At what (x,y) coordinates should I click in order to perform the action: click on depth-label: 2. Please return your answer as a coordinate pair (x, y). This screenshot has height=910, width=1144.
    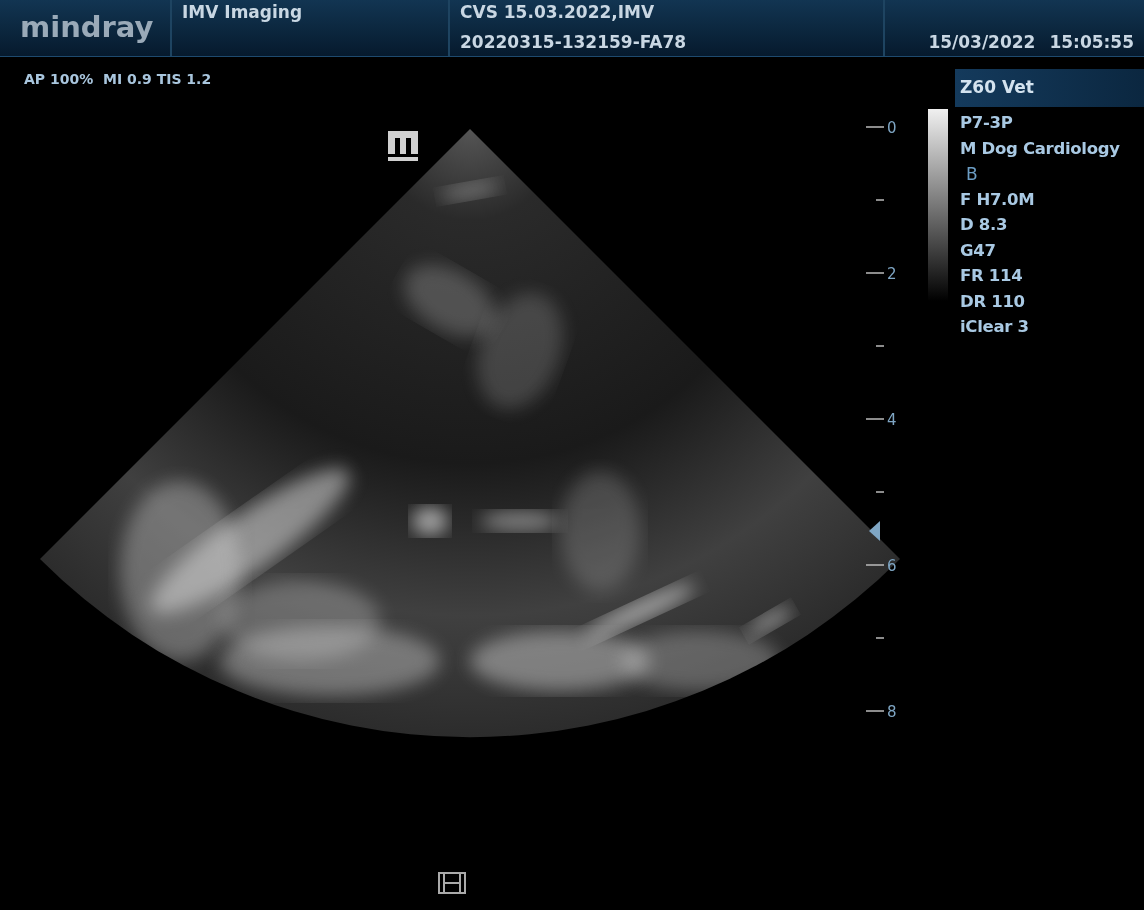
    Looking at the image, I should click on (892, 274).